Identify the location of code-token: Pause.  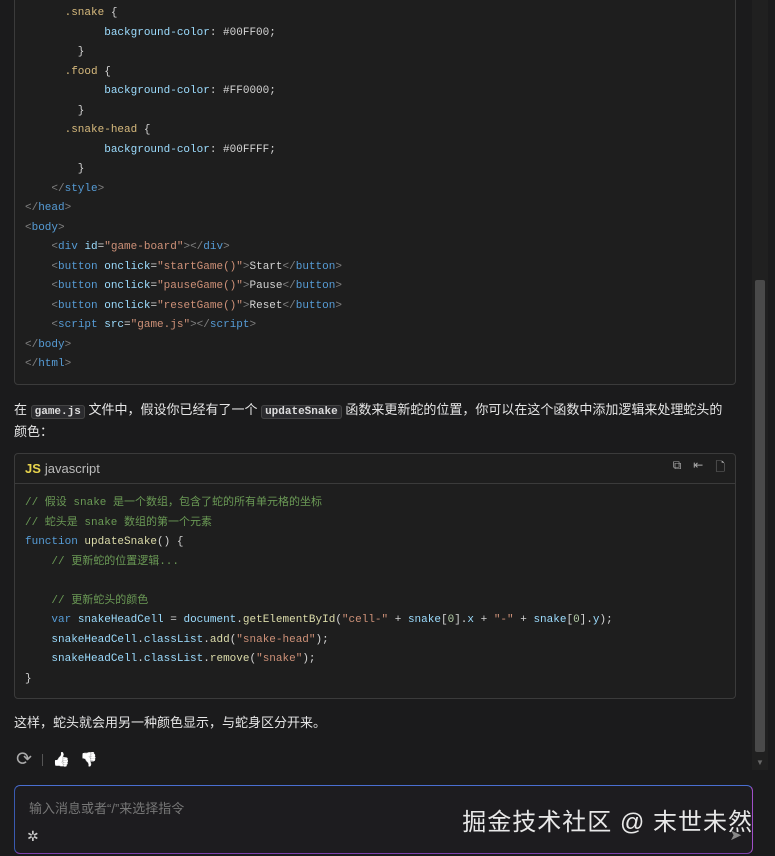
(266, 286).